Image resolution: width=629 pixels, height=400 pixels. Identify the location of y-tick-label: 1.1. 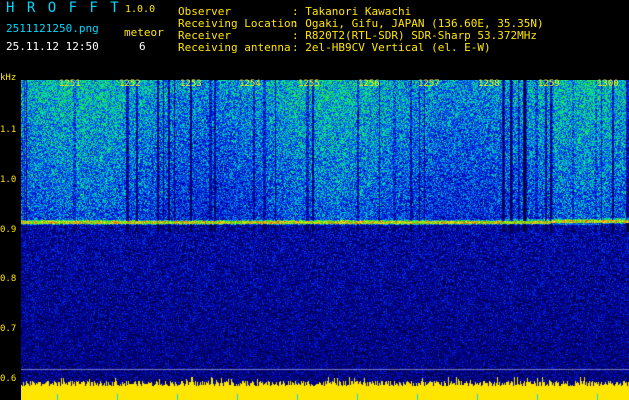
(8, 130).